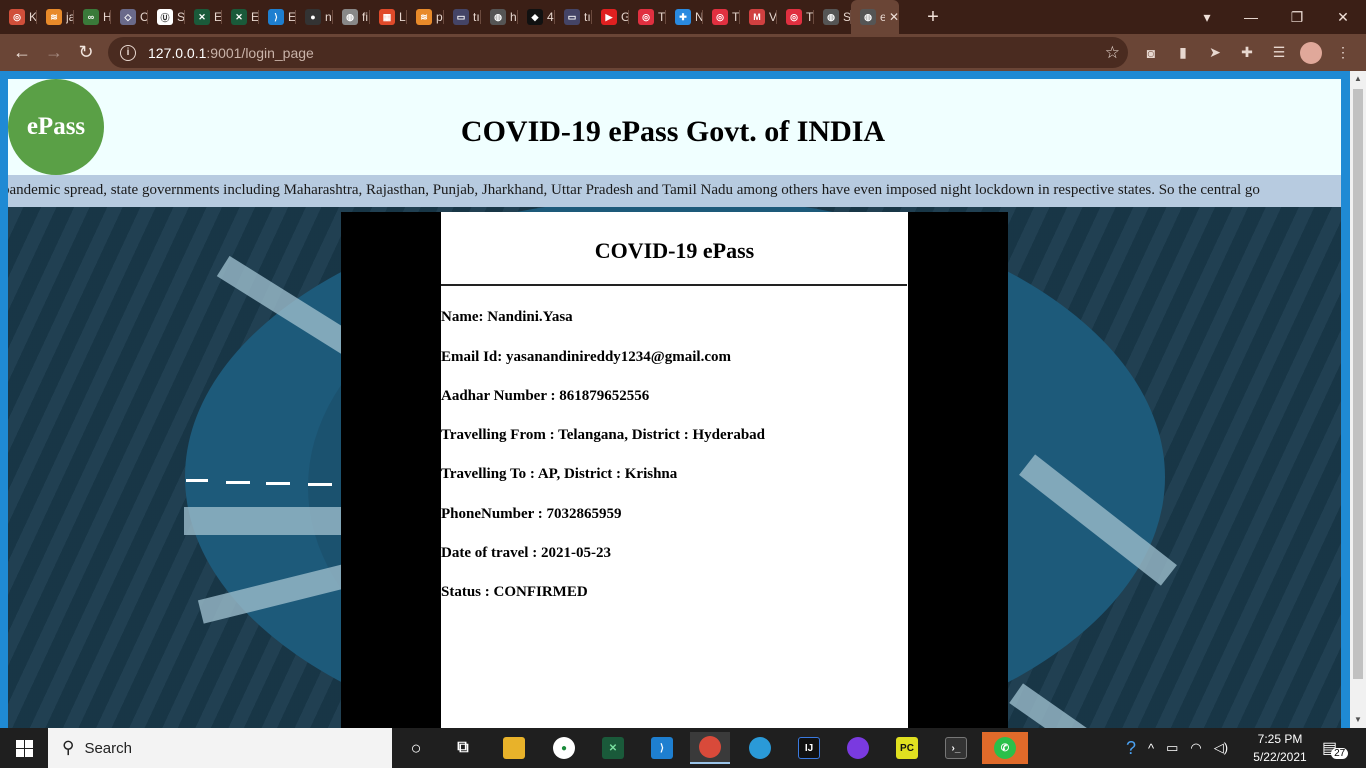 This screenshot has height=768, width=1366. Describe the element at coordinates (809, 748) in the screenshot. I see `intellij-icon: IJ` at that location.